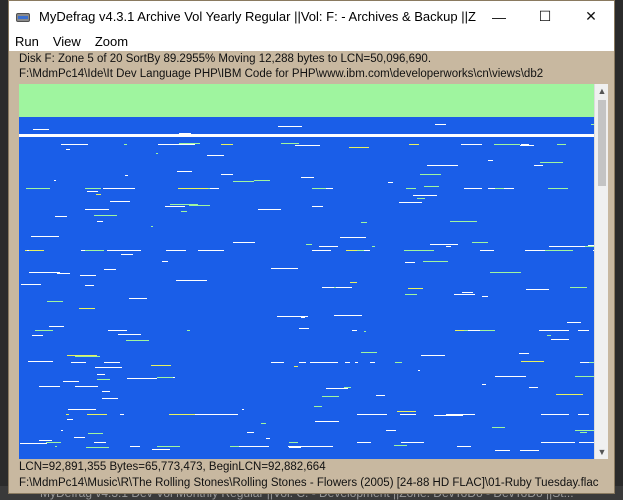  I want to click on menu-view: View, so click(68, 41).